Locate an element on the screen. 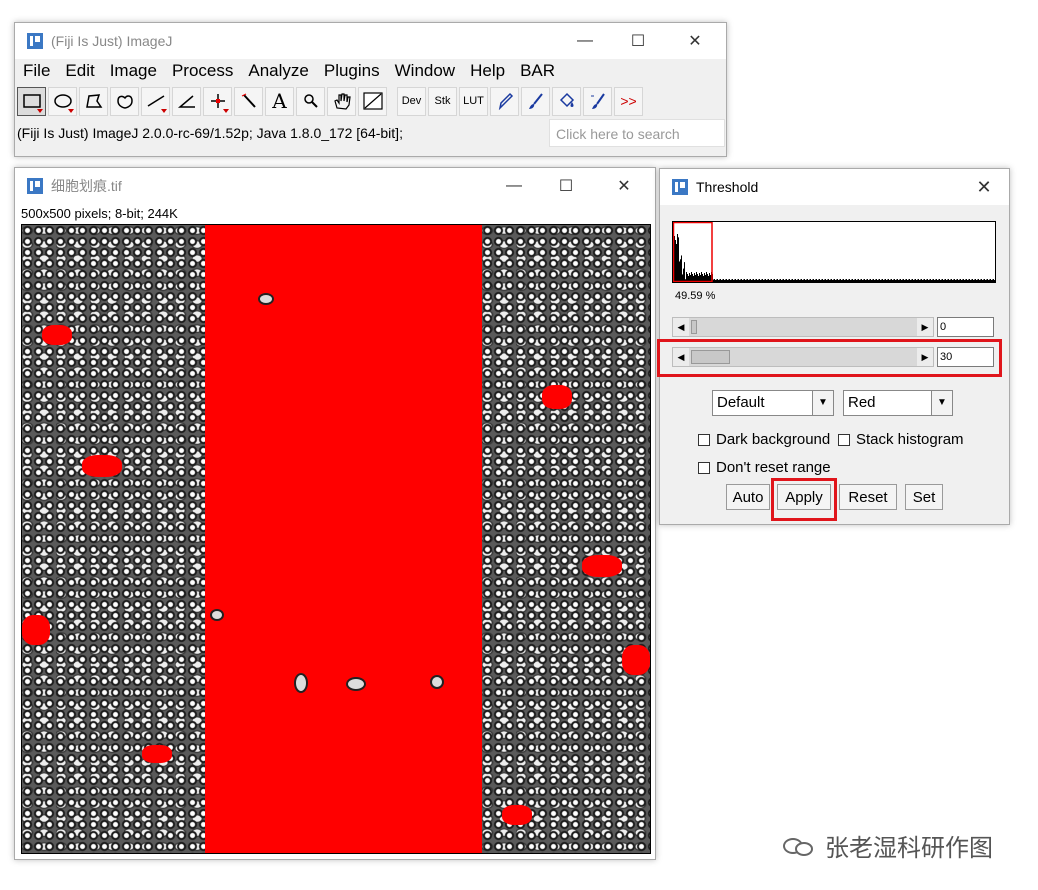 The image size is (1038, 890). slider-left-arrow-icon: ◀ is located at coordinates (681, 327).